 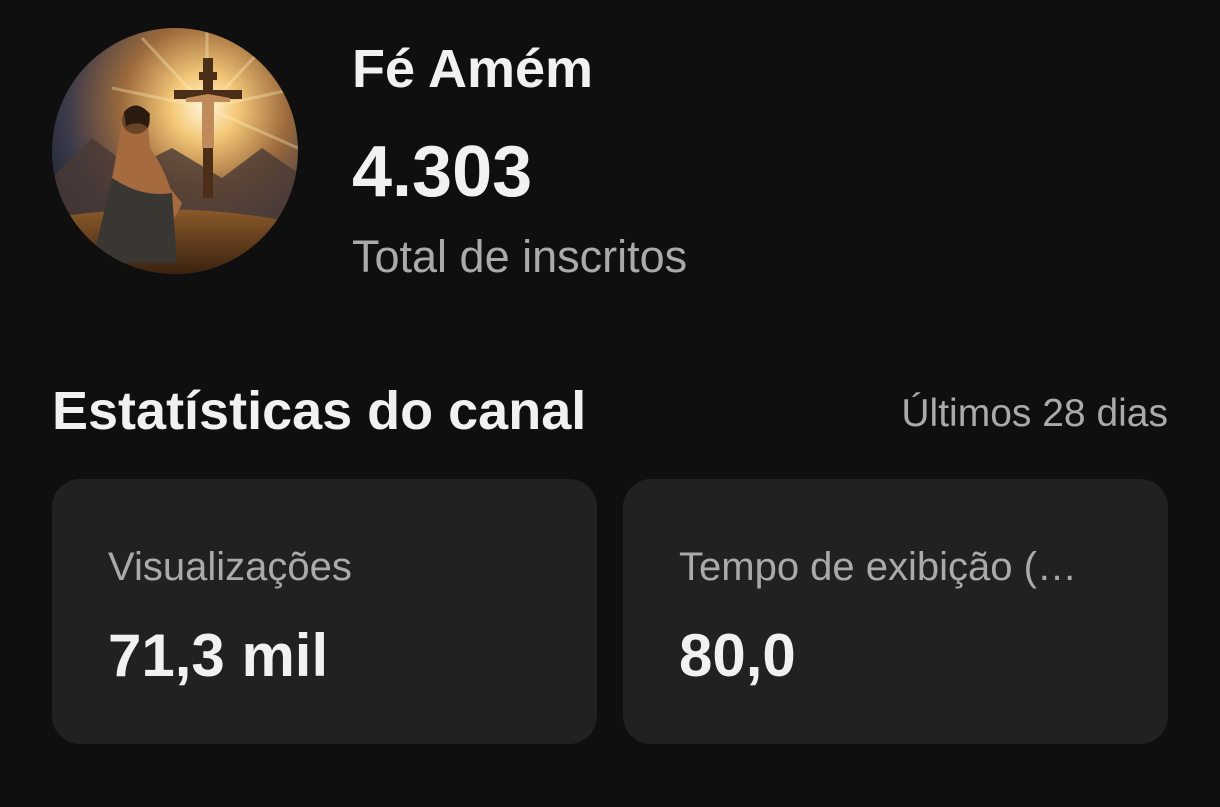 I want to click on subscriber-count: 4.303, so click(x=442, y=172).